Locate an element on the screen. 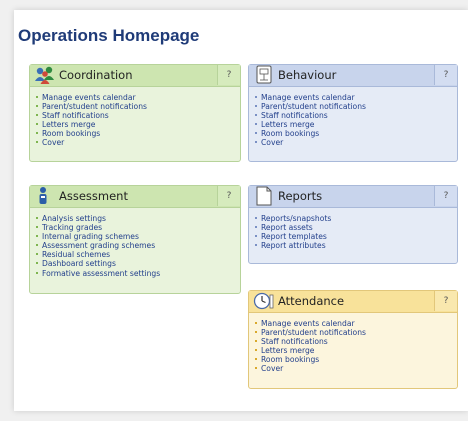  coordination-help-button: ? is located at coordinates (228, 75).